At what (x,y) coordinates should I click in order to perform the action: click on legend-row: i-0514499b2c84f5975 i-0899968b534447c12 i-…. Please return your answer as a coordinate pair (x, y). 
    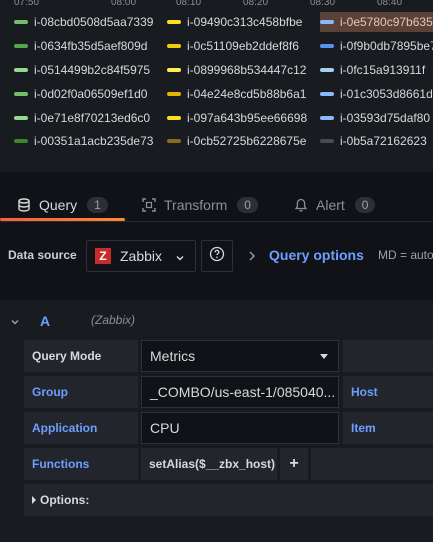
    Looking at the image, I should click on (216, 70).